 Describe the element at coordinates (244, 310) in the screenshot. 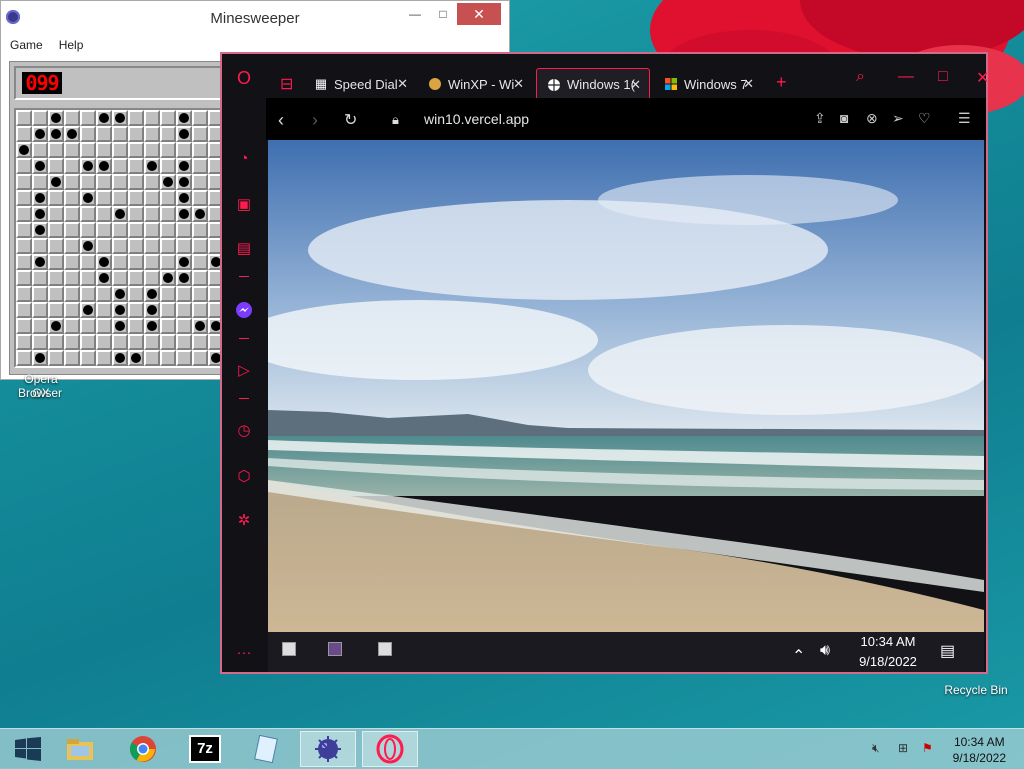

I see `messenger-icon` at that location.